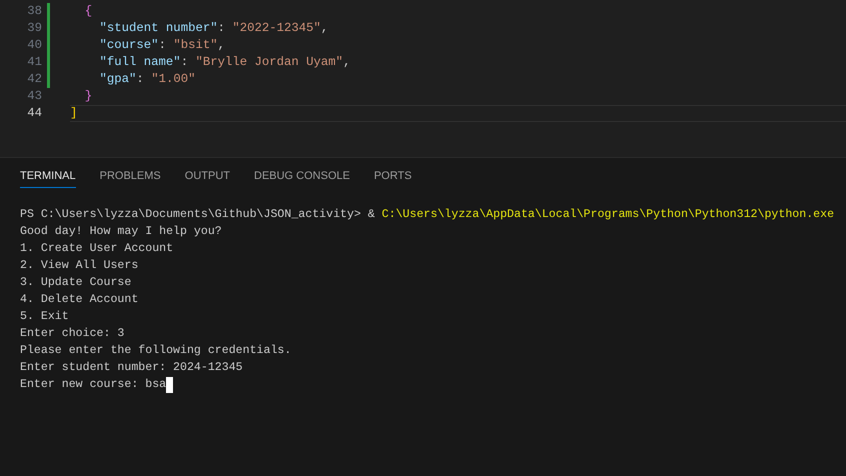  What do you see at coordinates (195, 45) in the screenshot?
I see `string-value: "bsit"` at bounding box center [195, 45].